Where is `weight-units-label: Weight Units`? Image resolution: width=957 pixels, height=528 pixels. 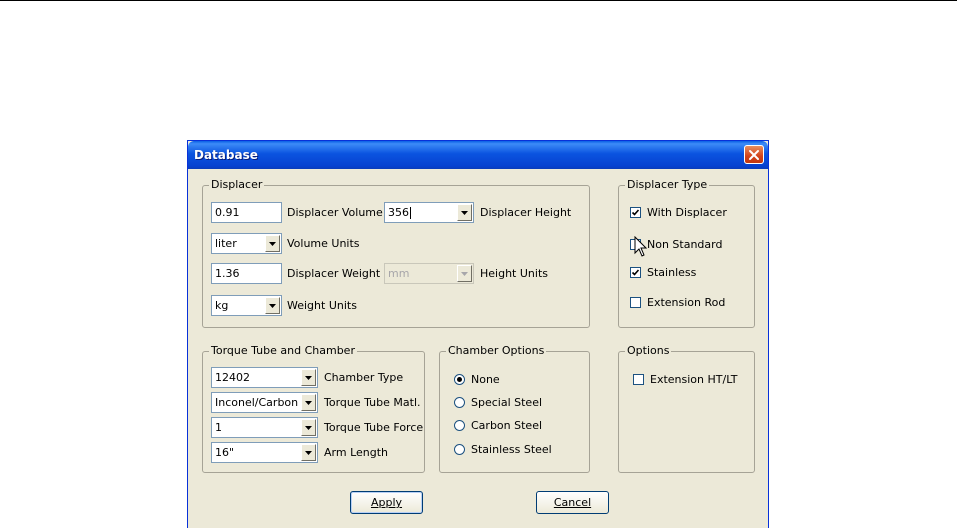
weight-units-label: Weight Units is located at coordinates (322, 305).